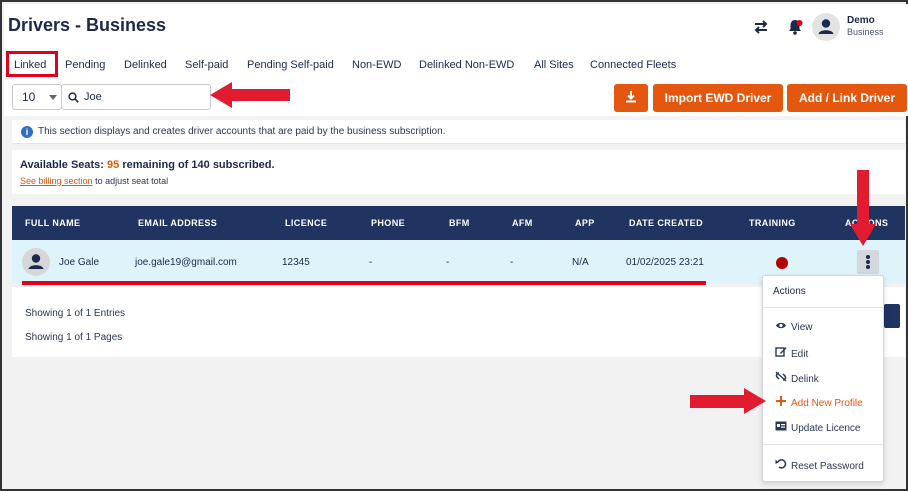 The height and width of the screenshot is (491, 908). I want to click on tab-connected-fleets: Connected Fleets, so click(633, 65).